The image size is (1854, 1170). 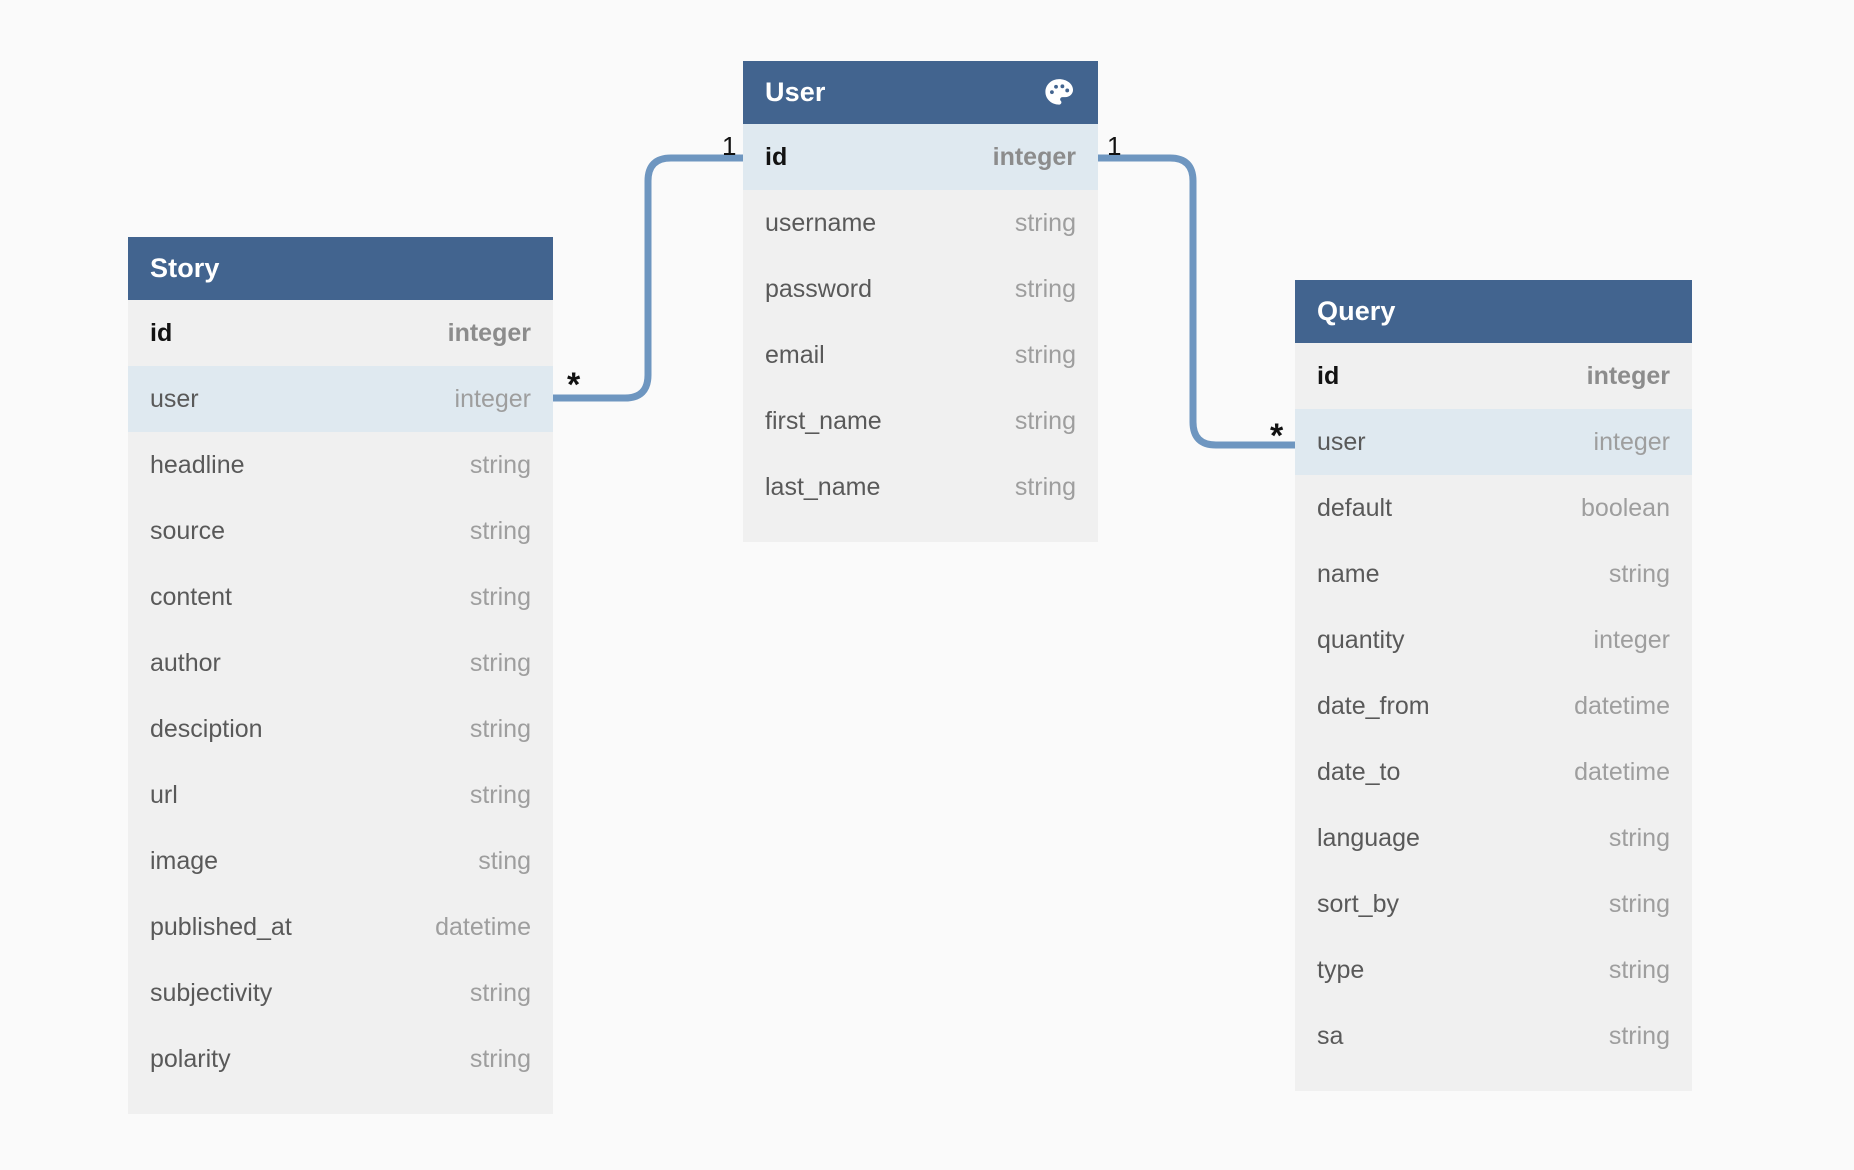 What do you see at coordinates (1368, 837) in the screenshot?
I see `field-name: language` at bounding box center [1368, 837].